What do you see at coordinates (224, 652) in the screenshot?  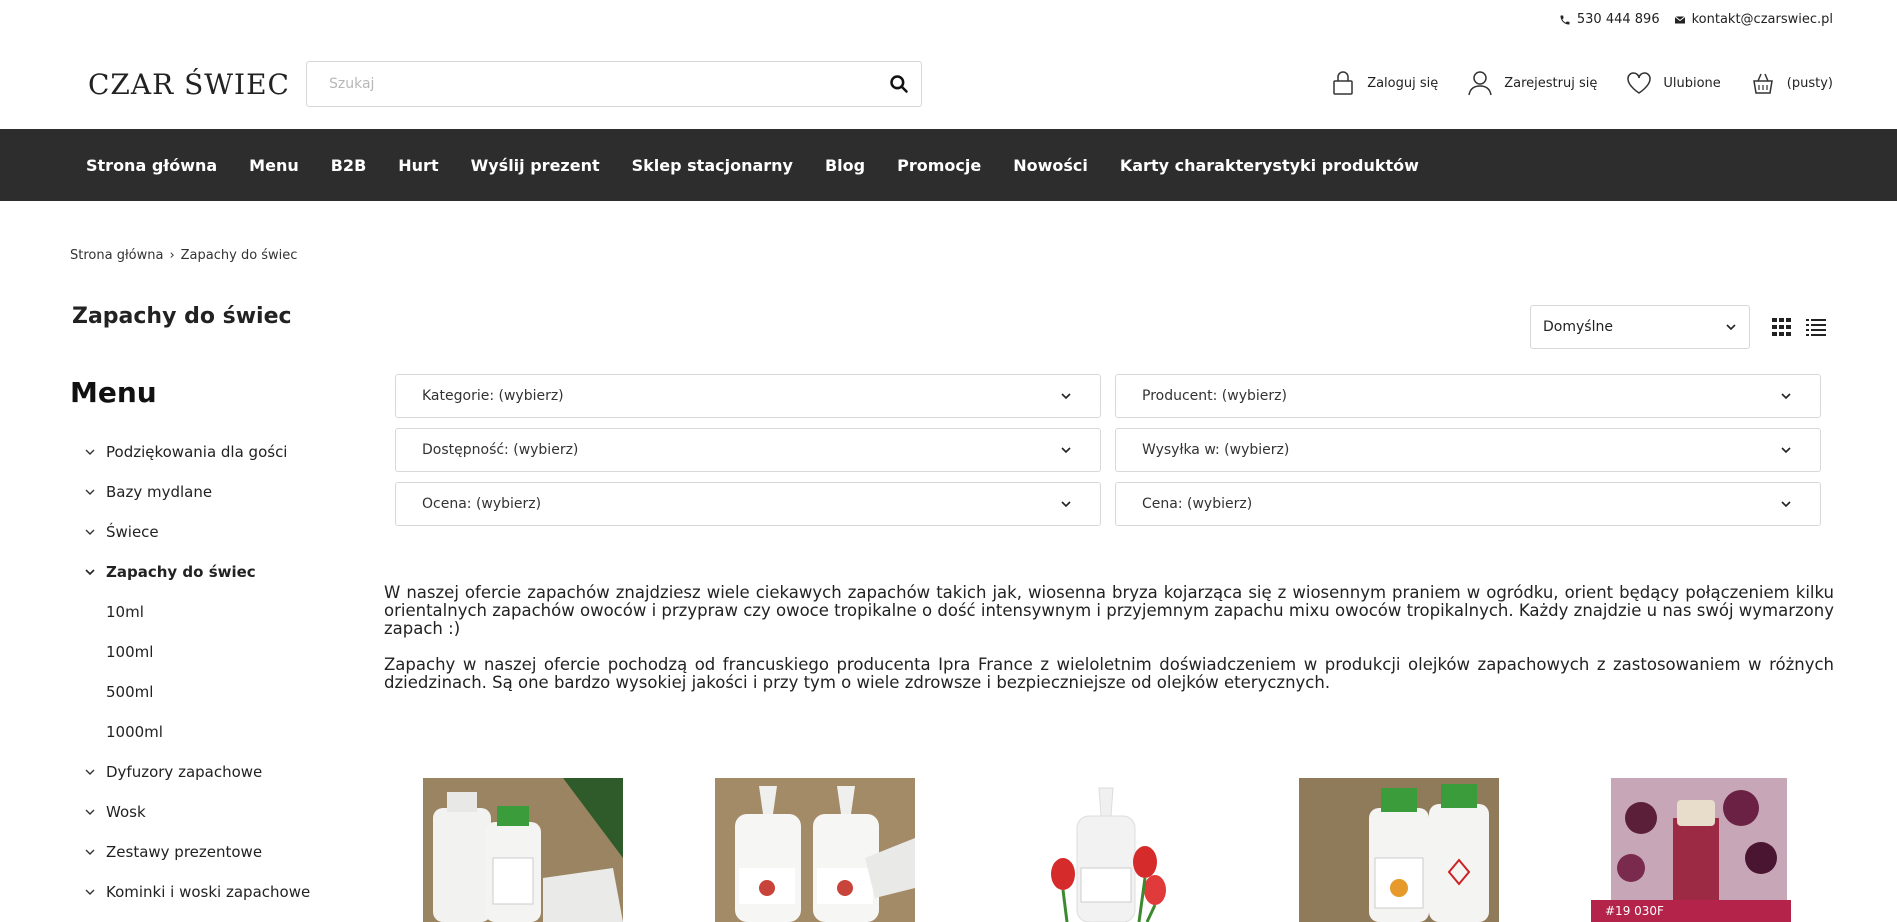 I see `sidebar-subitem-100ml: 100ml` at bounding box center [224, 652].